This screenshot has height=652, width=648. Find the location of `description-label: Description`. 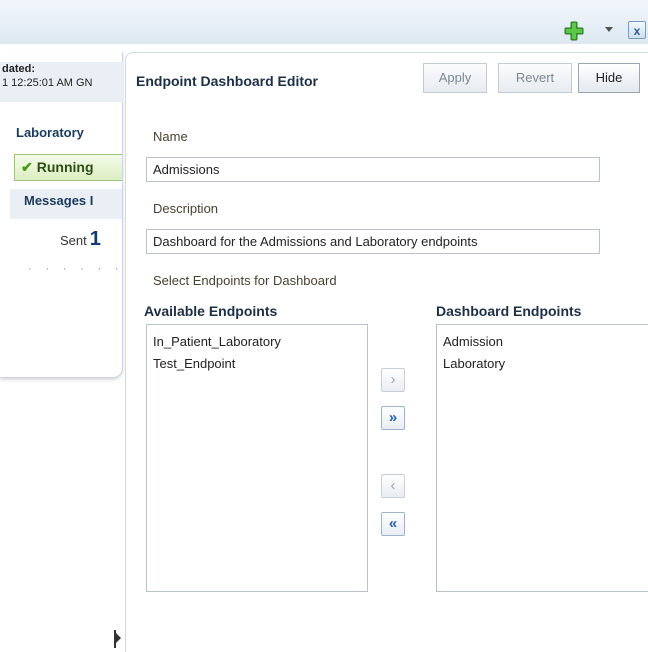

description-label: Description is located at coordinates (186, 208).